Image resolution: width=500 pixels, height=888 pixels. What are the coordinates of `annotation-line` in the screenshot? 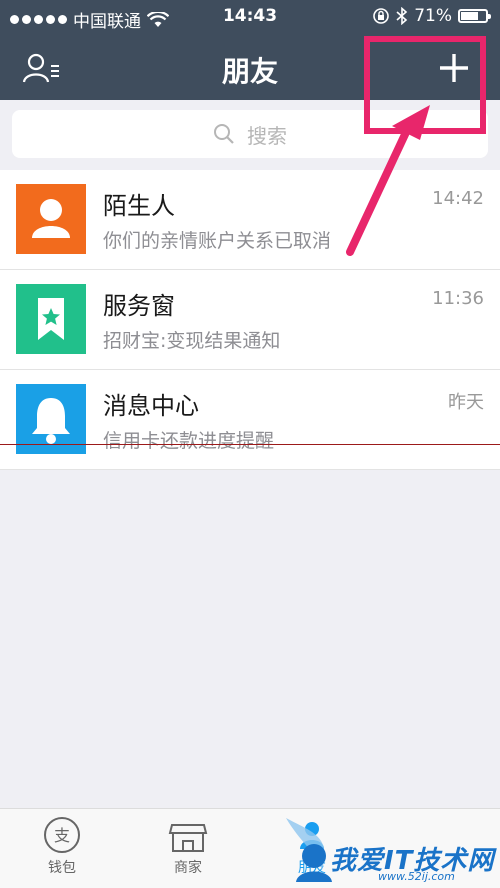 It's located at (250, 444).